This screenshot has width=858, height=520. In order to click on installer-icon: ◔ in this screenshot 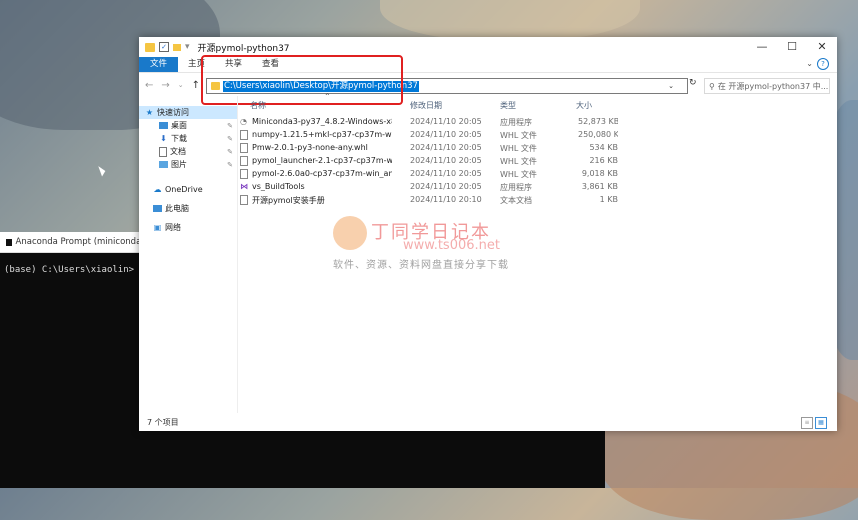, I will do `click(243, 121)`.